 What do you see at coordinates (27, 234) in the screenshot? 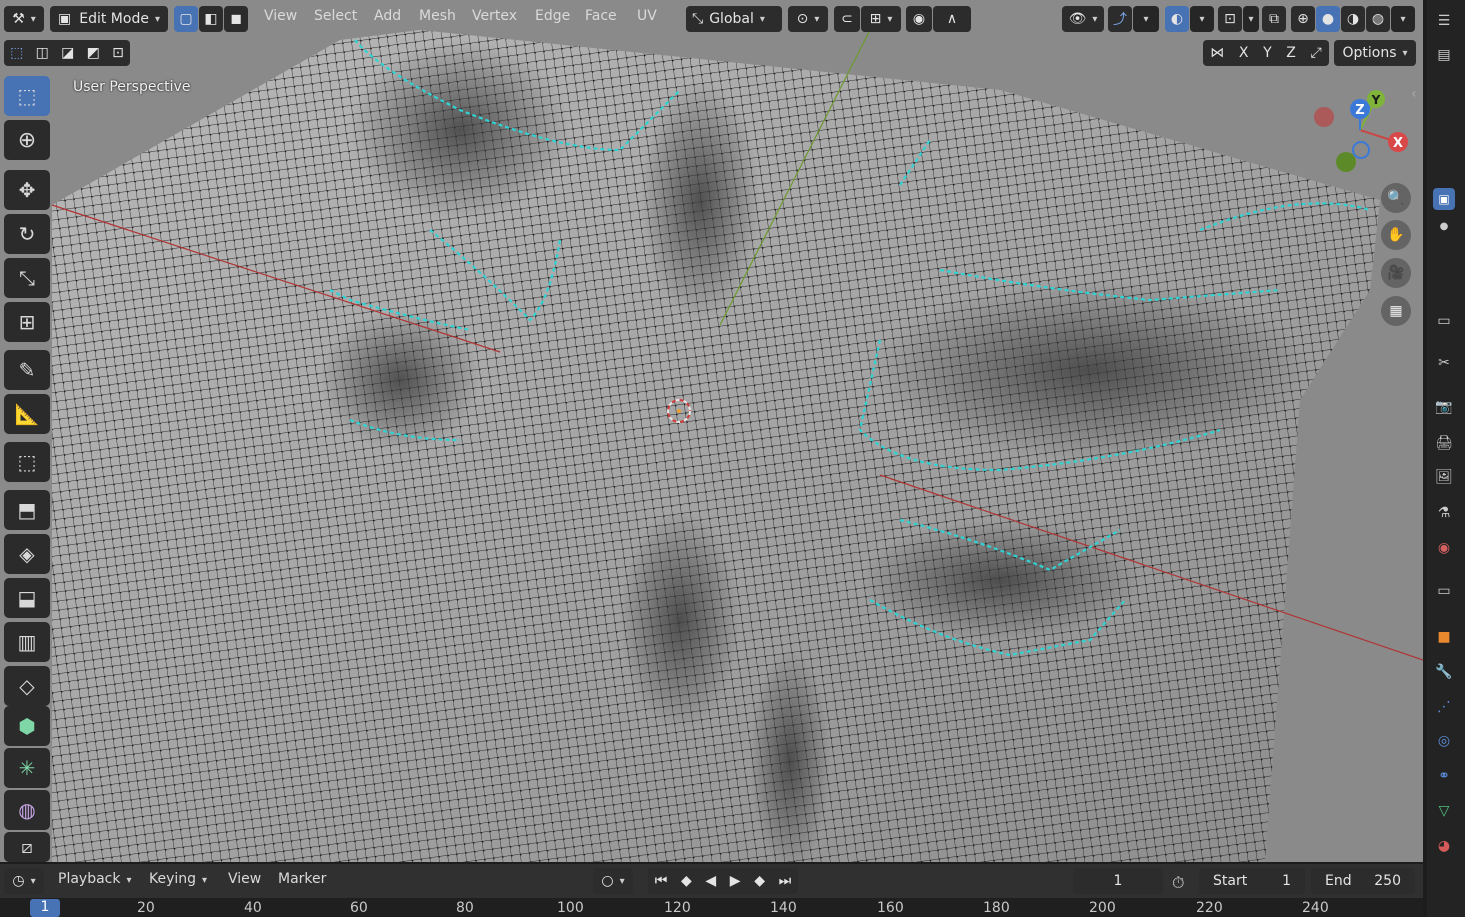
I see `rotate-tool: ↻` at bounding box center [27, 234].